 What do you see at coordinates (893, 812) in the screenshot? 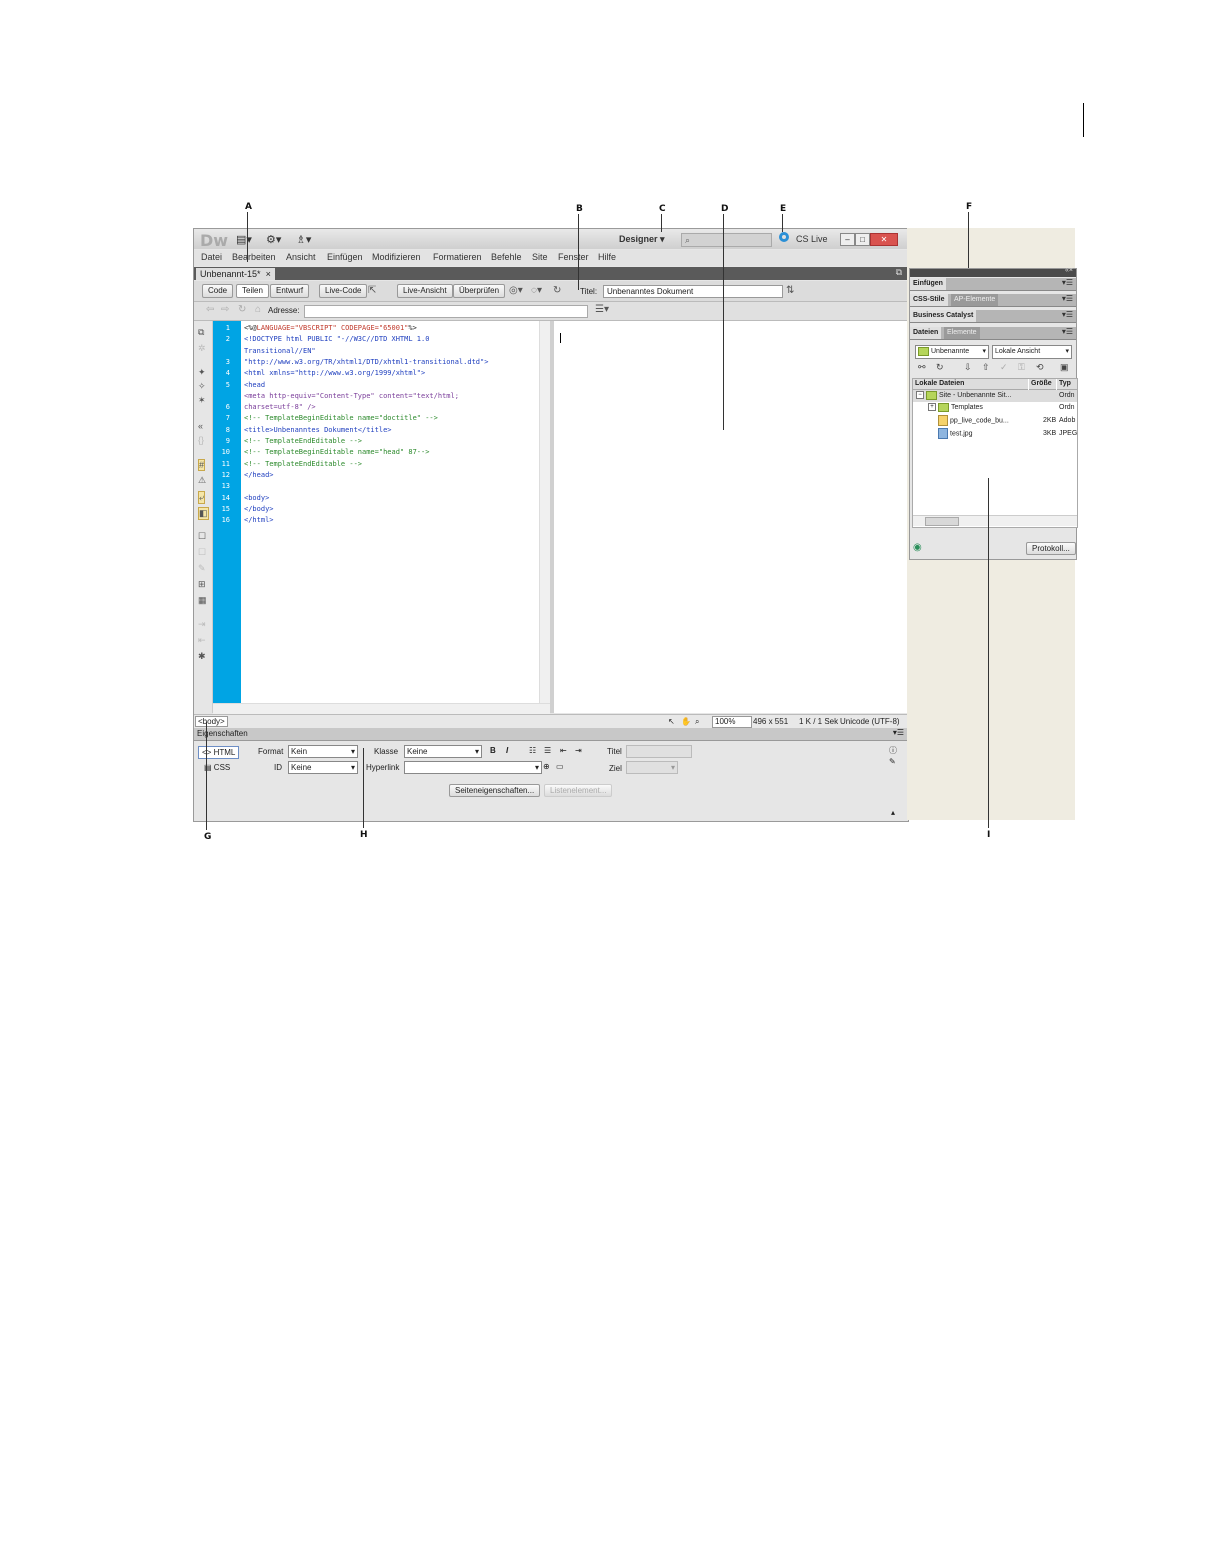
I see `collapse-panel-icon: ▴` at bounding box center [893, 812].